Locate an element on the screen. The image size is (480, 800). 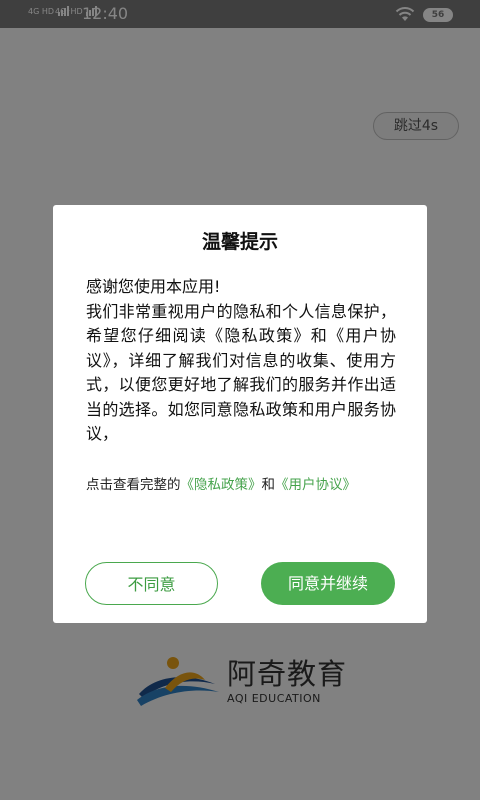
policy-links: 点击查看完整的《隐私政策》和《用户协议》 is located at coordinates (241, 485).